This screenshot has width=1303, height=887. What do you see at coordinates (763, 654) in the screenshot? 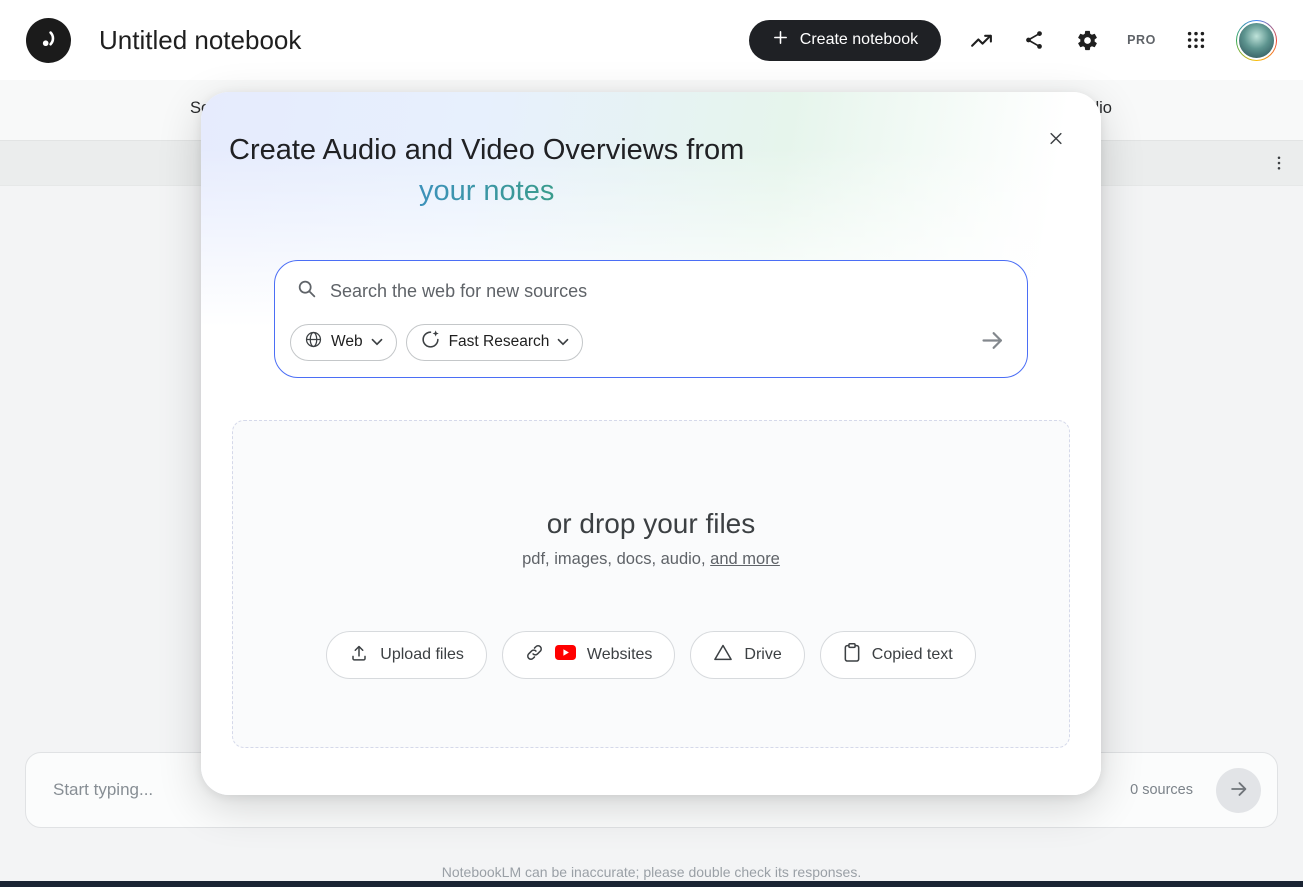
I see `drive-label: Drive` at bounding box center [763, 654].